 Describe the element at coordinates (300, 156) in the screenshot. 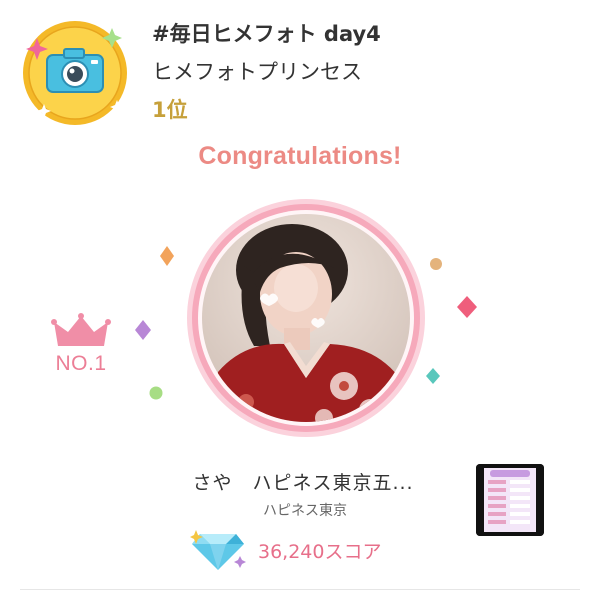

I see `congratulations-heading: Congratulations!` at that location.